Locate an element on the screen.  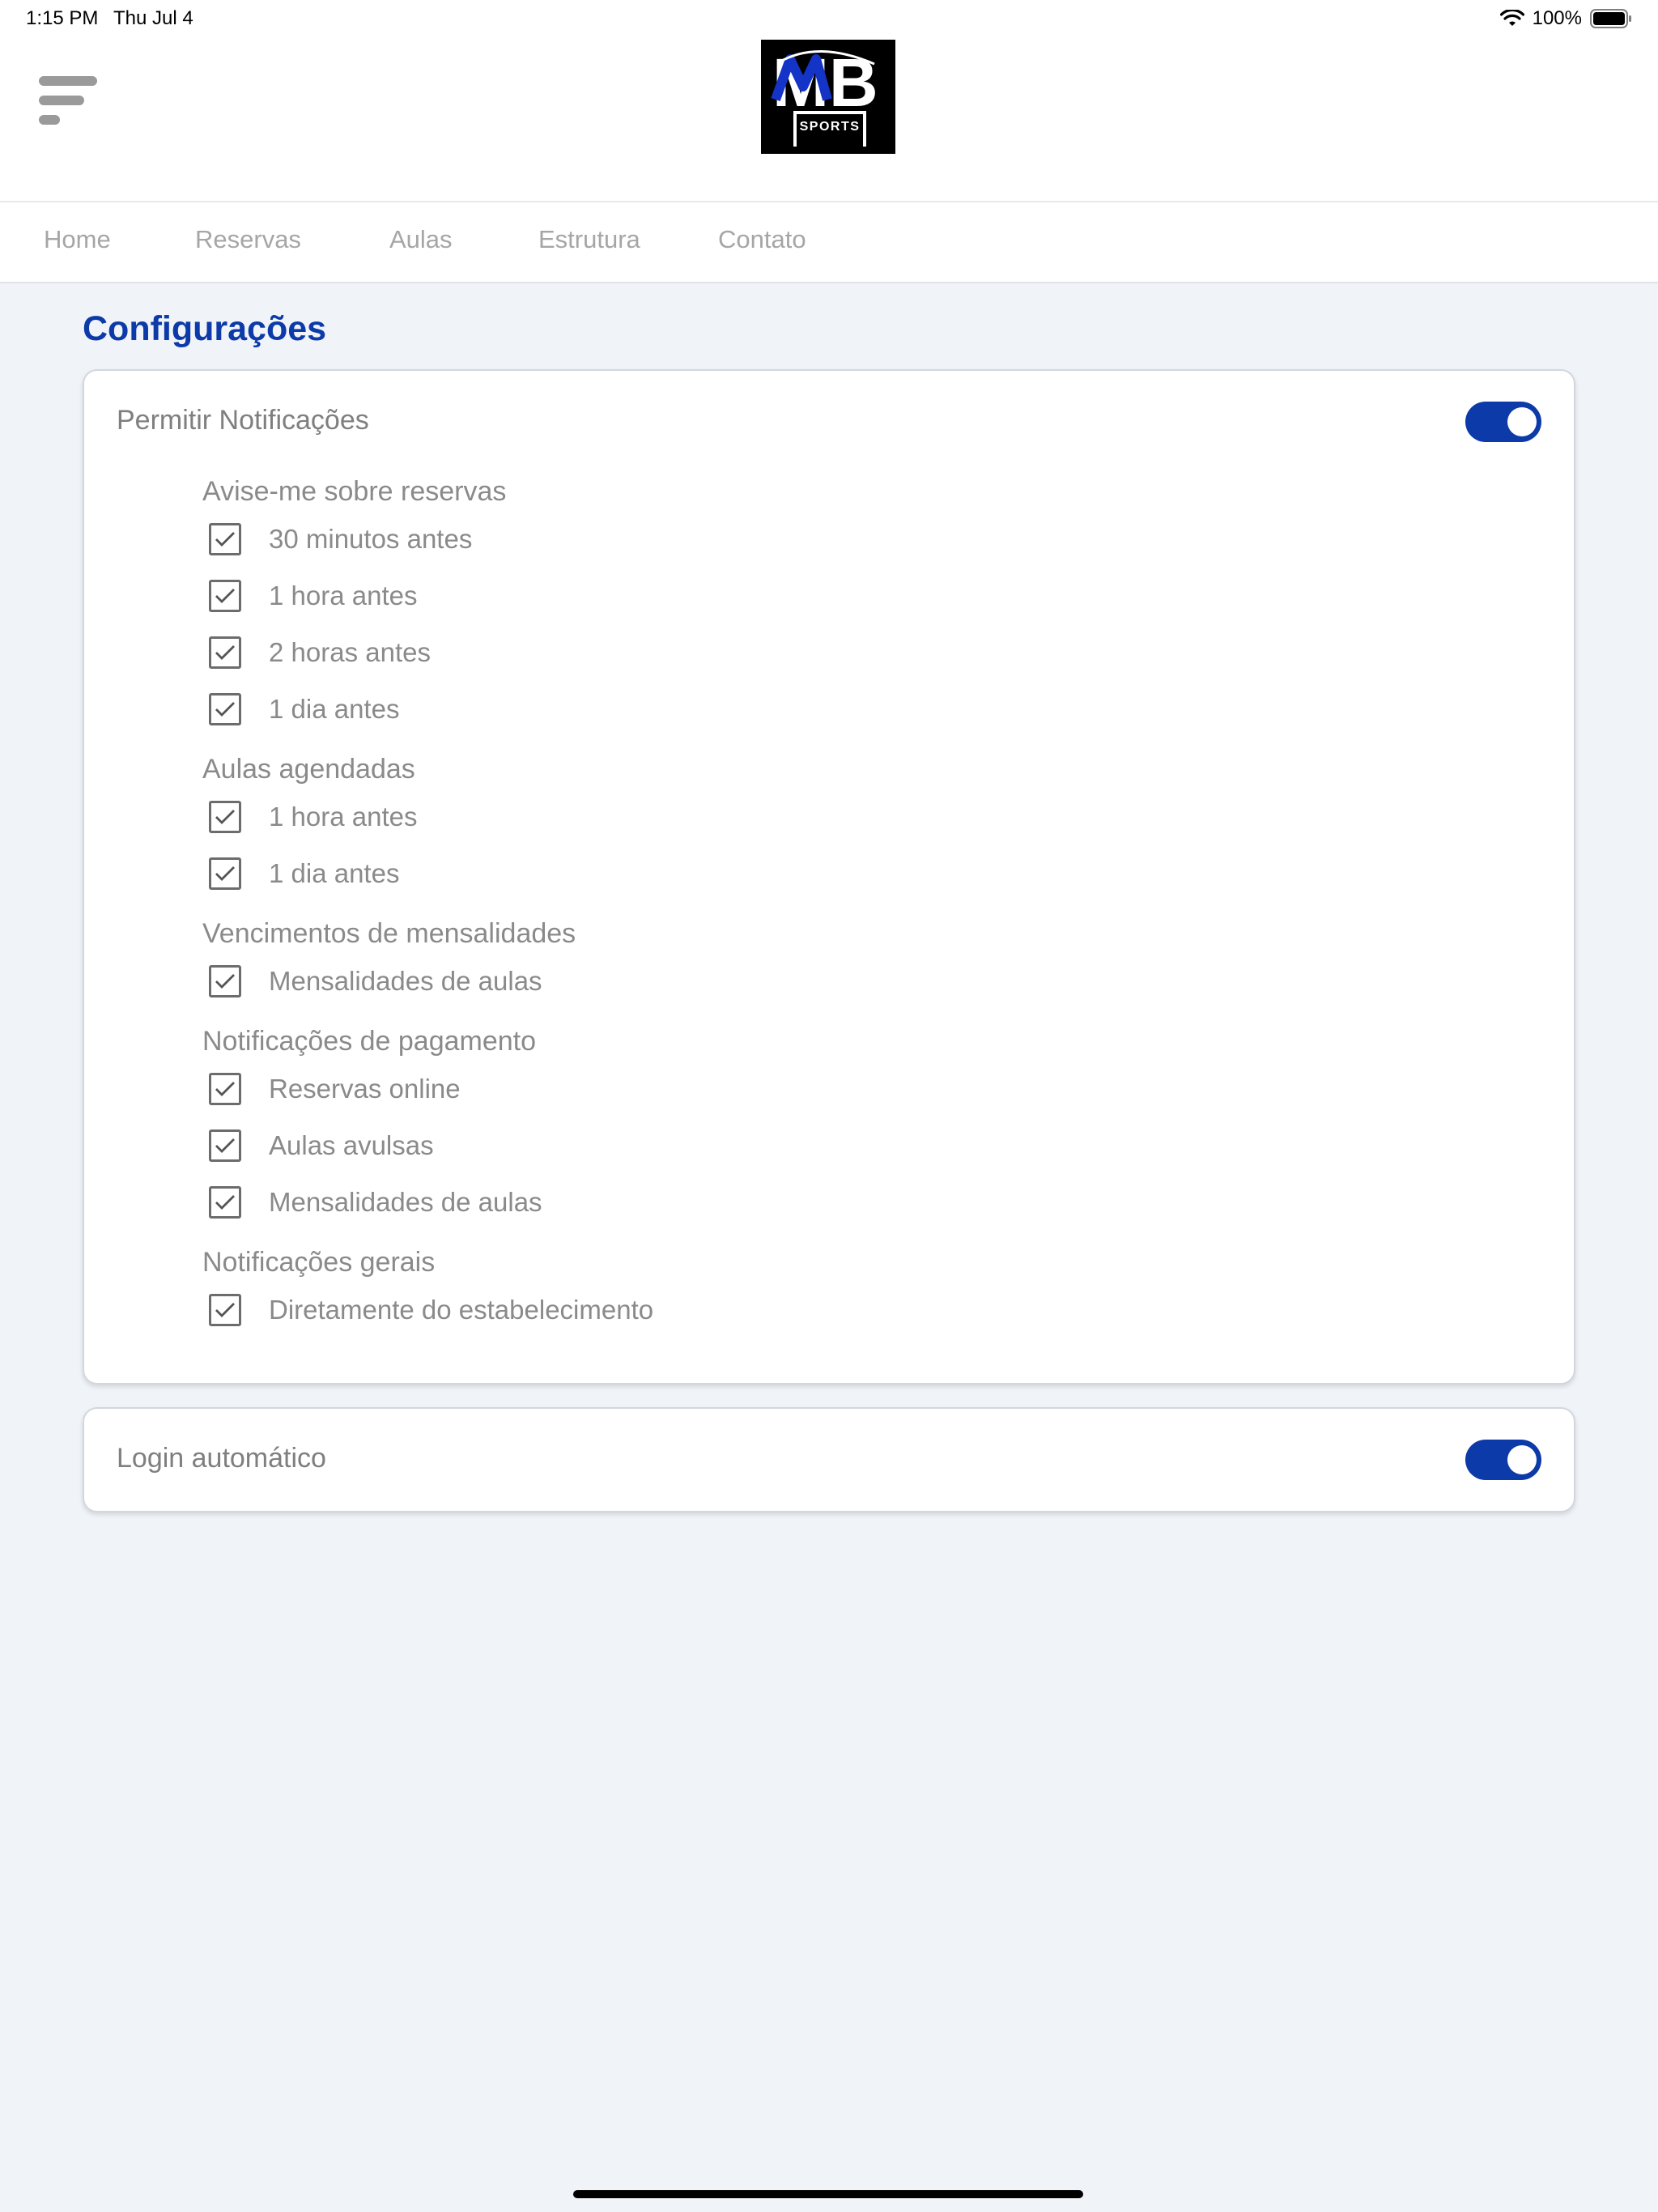
nav-contato: Contato is located at coordinates (762, 240).